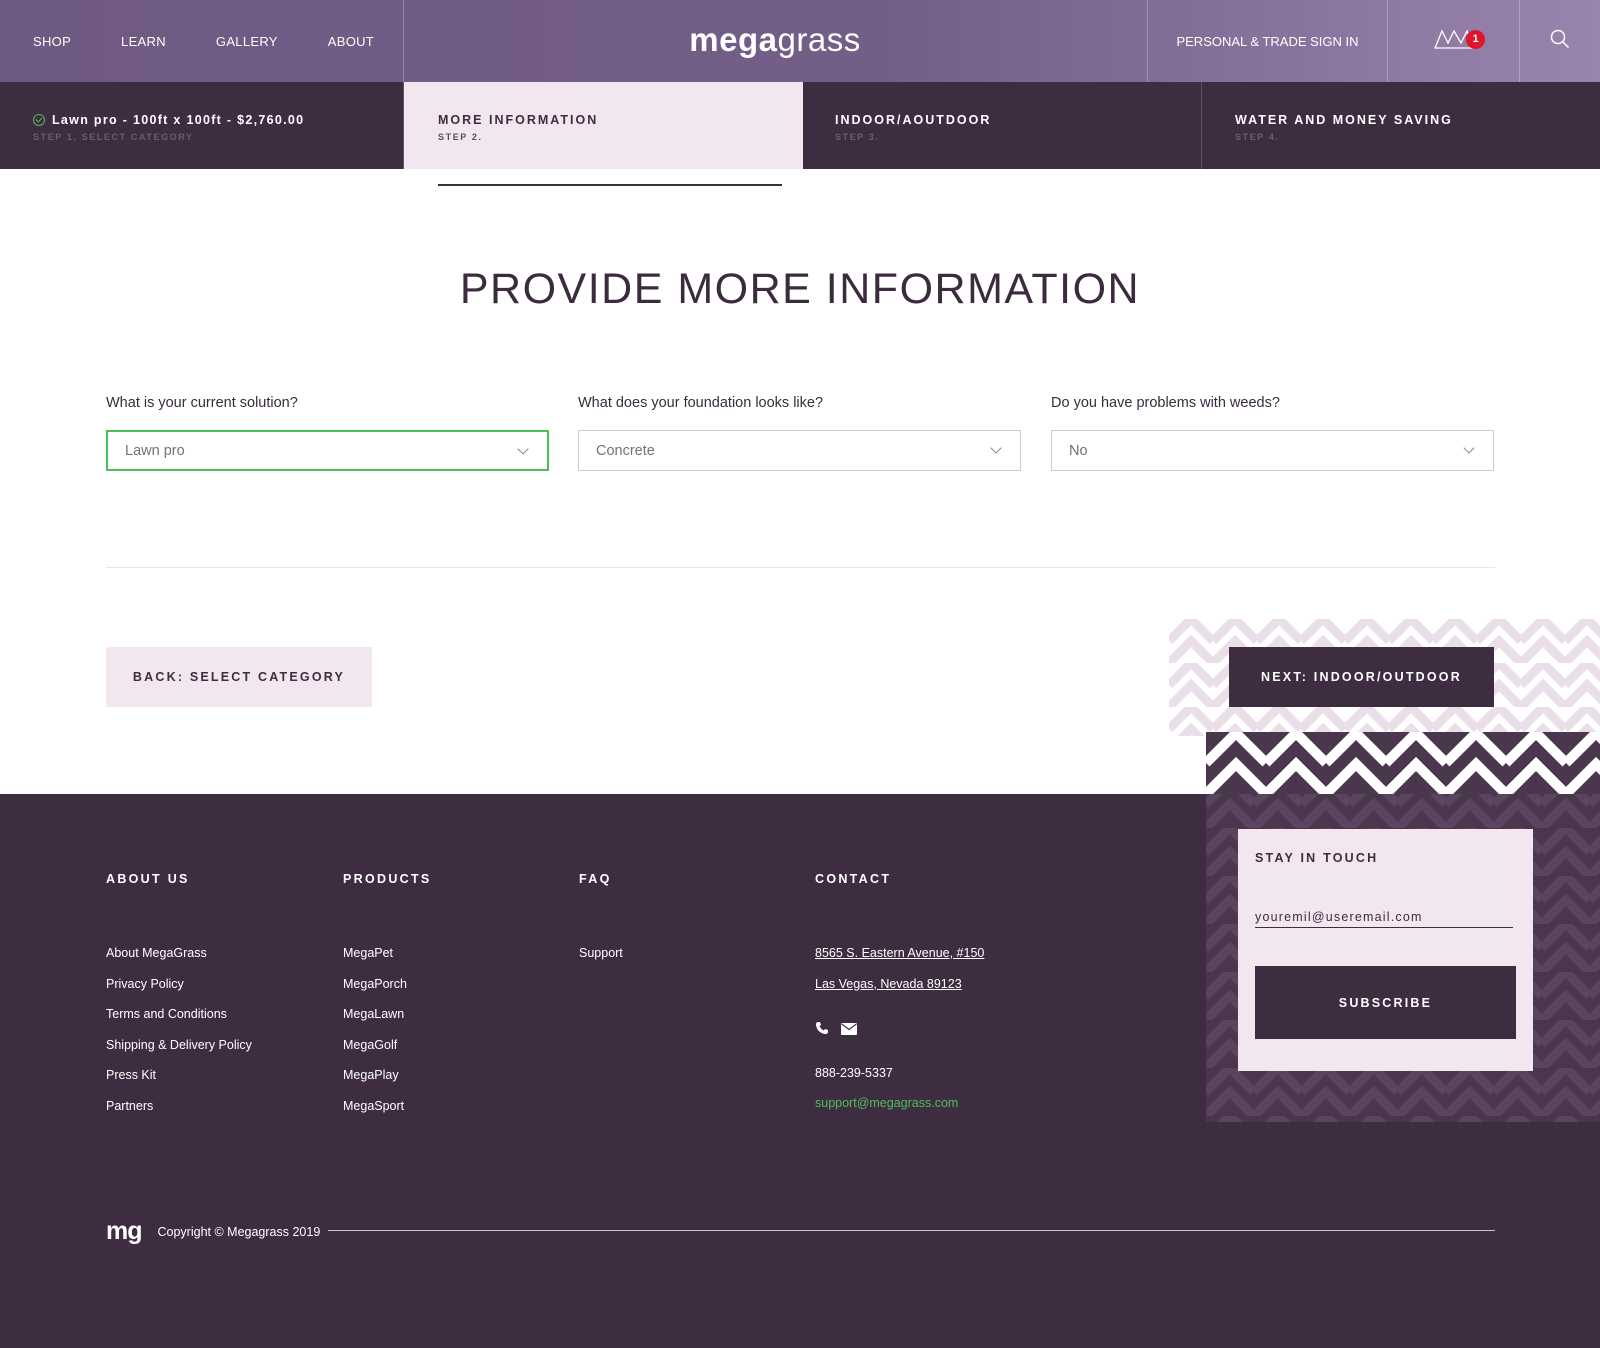 The height and width of the screenshot is (1348, 1600). What do you see at coordinates (857, 137) in the screenshot?
I see `step-3-sub: STEP 3.` at bounding box center [857, 137].